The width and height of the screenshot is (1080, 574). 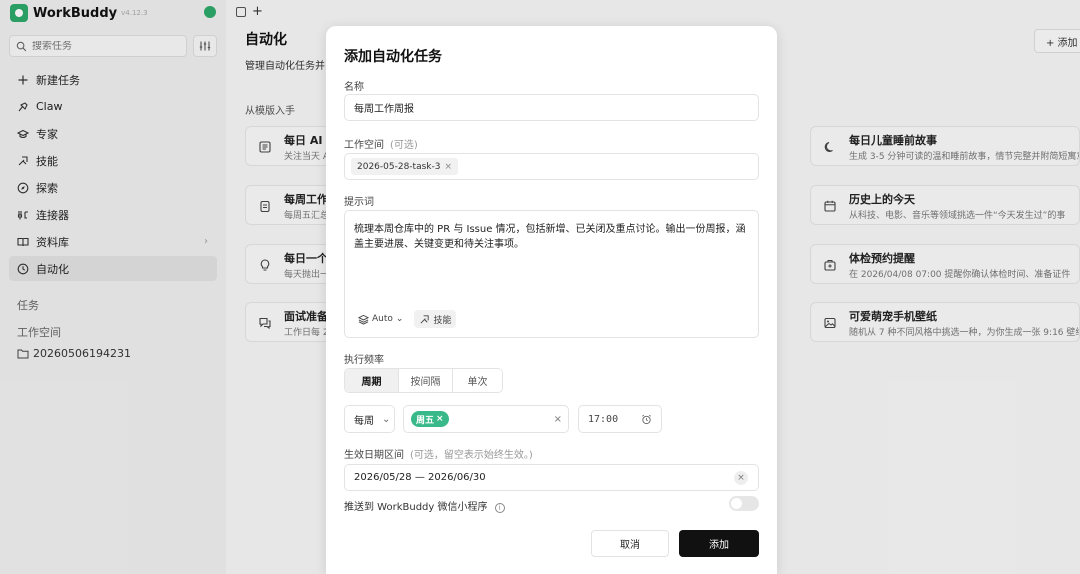 What do you see at coordinates (471, 455) in the screenshot?
I see `date-range-hint: (可选，留空表示始终生效。)` at bounding box center [471, 455].